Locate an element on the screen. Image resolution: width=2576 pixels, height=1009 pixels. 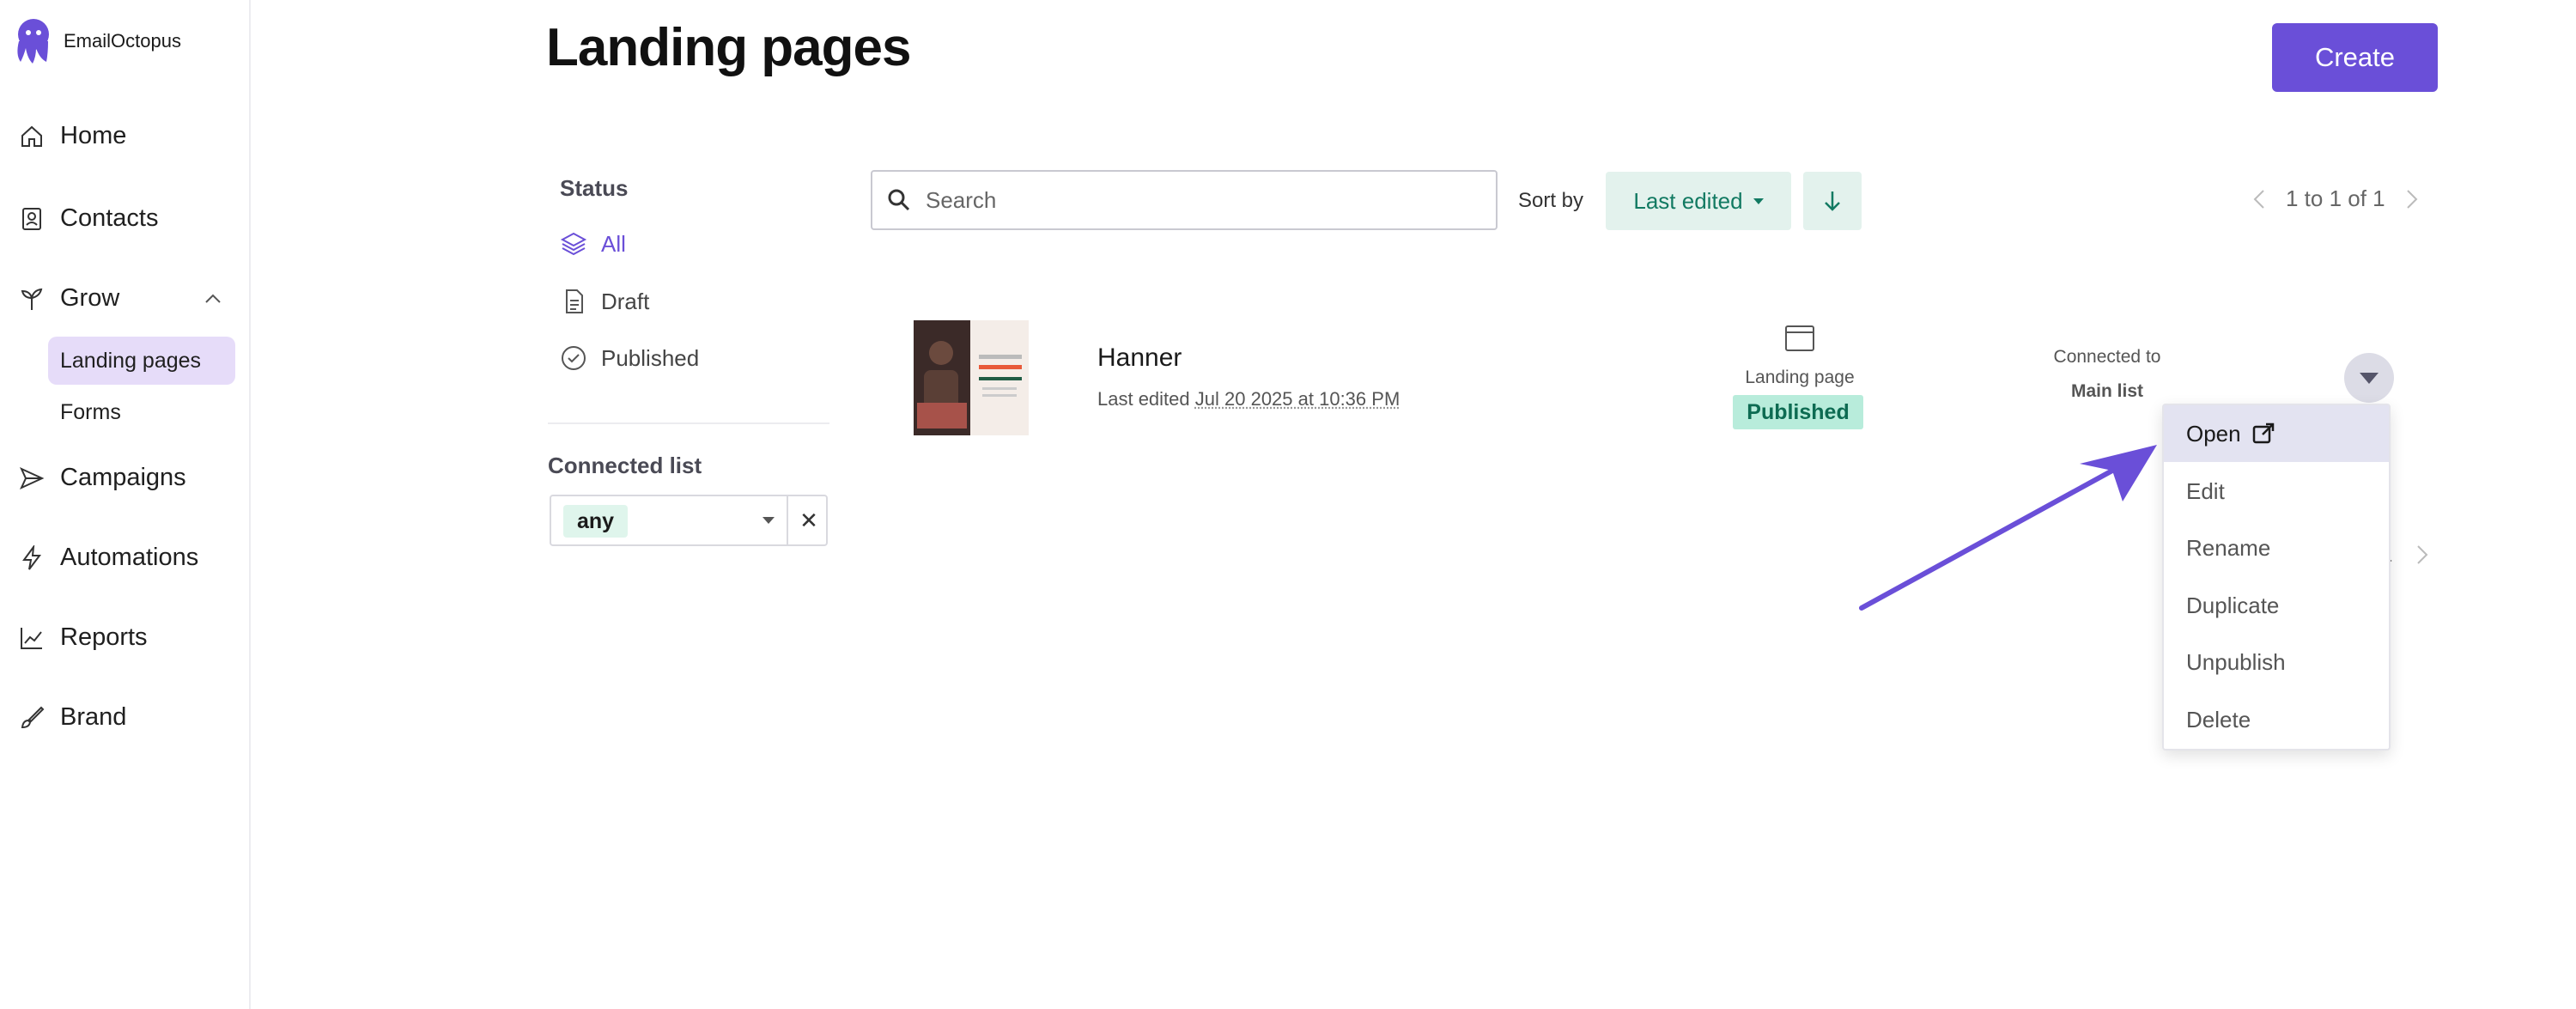
sidebar-item-label: Grow is located at coordinates (90, 298).